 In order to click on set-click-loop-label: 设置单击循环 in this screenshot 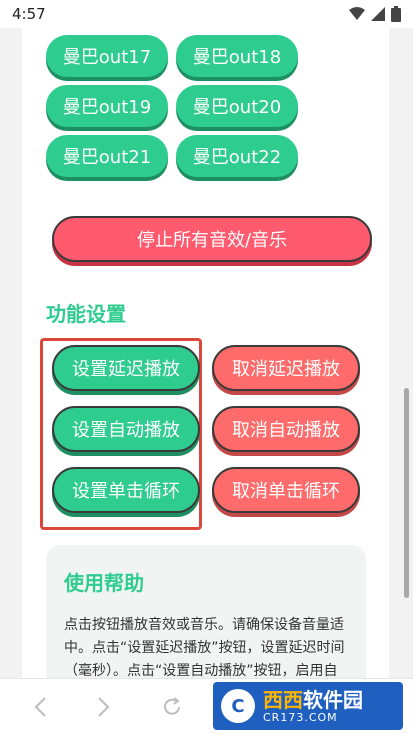, I will do `click(126, 491)`.